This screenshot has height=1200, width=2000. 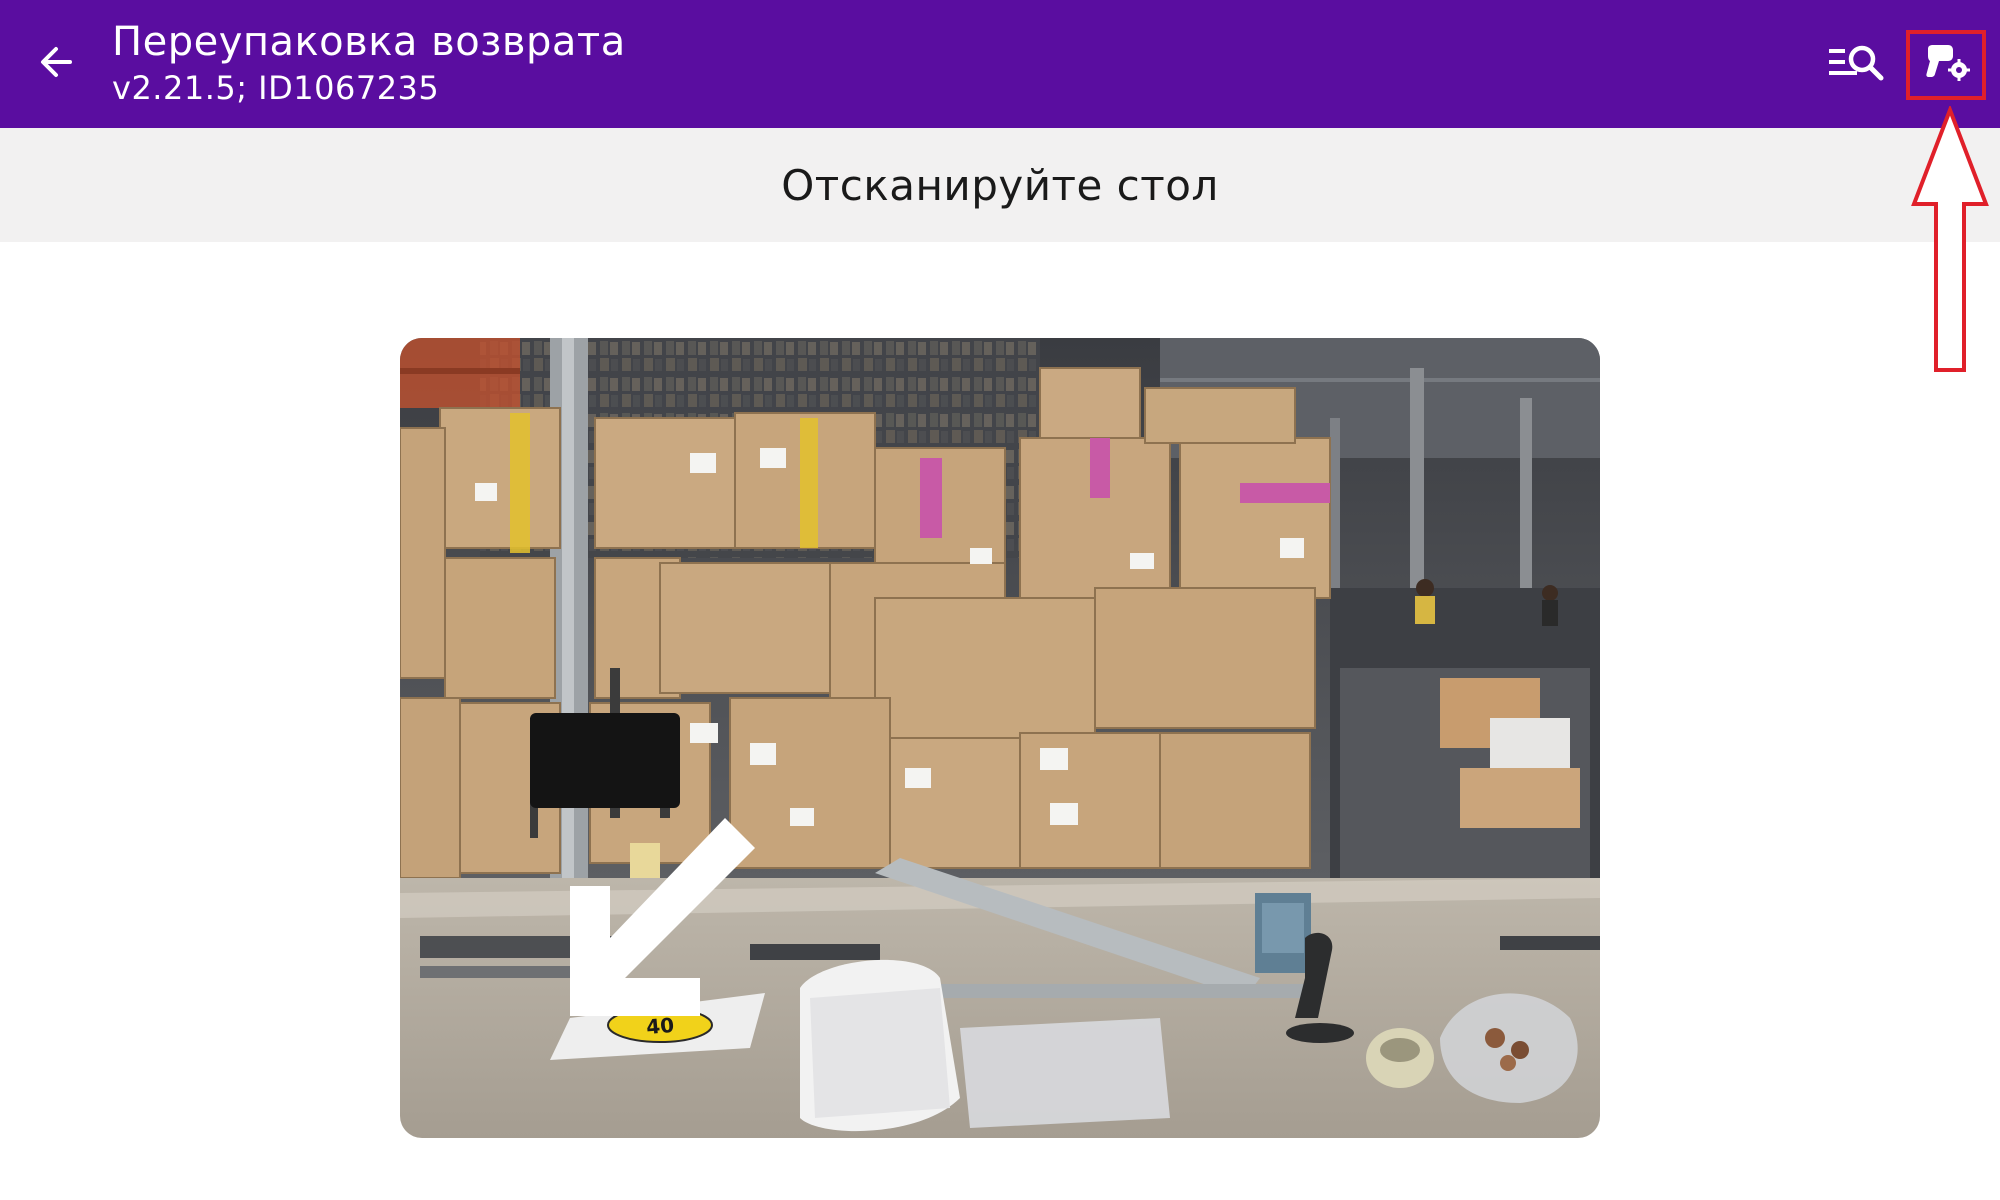 I want to click on instruction-banner: Отсканируйте стол, so click(x=1000, y=185).